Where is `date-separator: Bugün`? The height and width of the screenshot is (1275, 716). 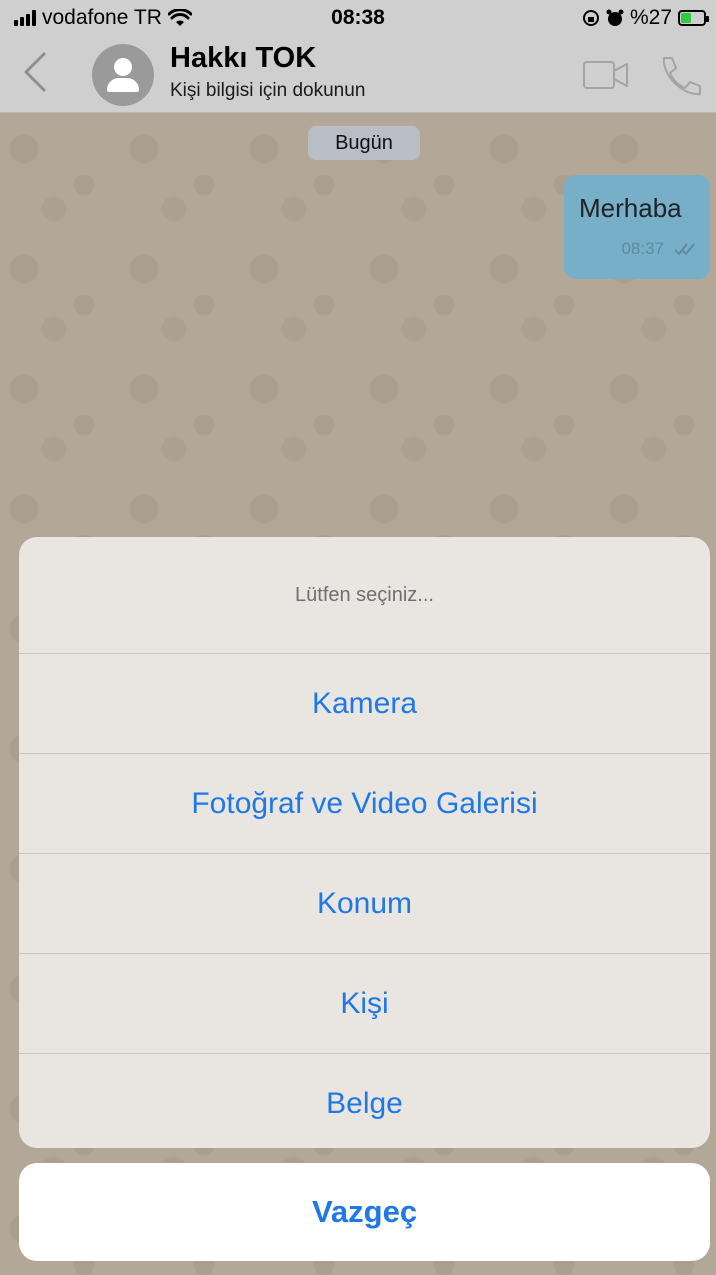 date-separator: Bugün is located at coordinates (364, 143).